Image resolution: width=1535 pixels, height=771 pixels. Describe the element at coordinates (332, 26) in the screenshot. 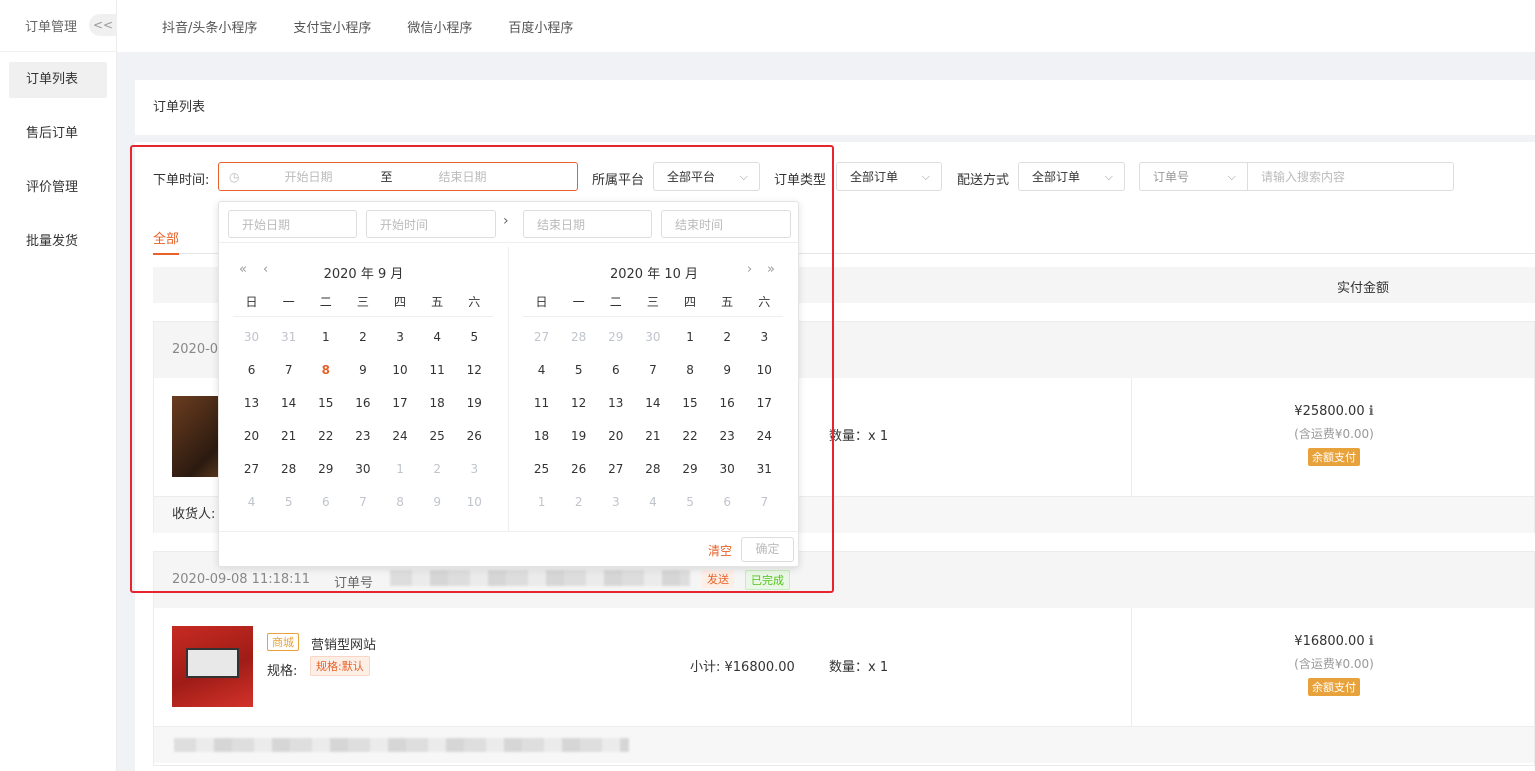

I see `tab-alipay: 支付宝小程序` at that location.